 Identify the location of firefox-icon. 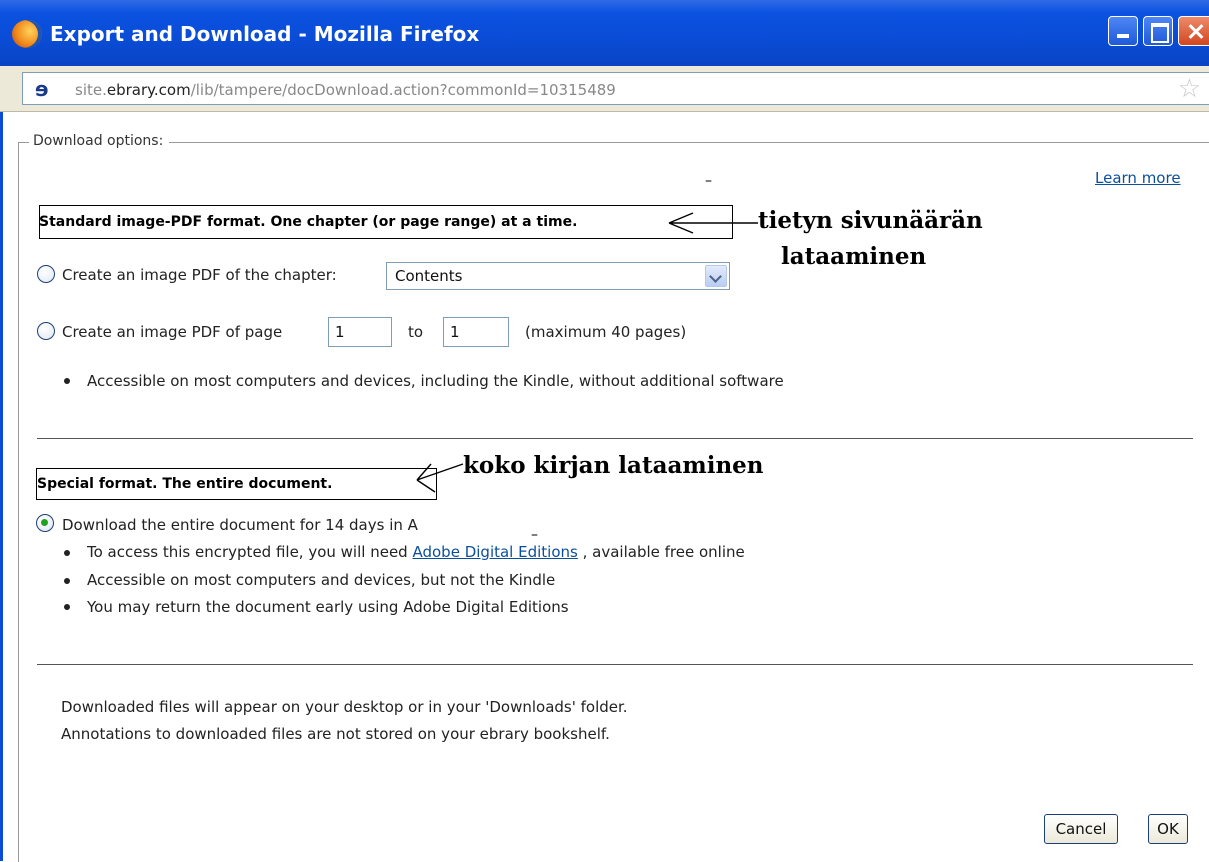
(27, 34).